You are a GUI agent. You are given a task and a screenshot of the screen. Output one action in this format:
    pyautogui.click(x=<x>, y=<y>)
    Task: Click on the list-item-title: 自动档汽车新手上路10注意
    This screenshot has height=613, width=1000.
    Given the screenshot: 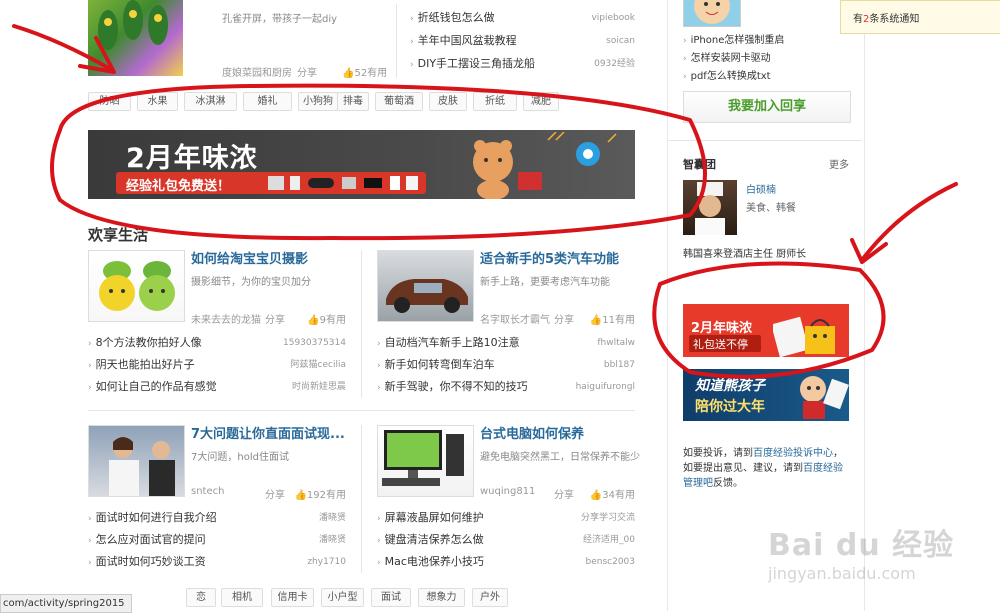 What is the action you would take?
    pyautogui.click(x=452, y=342)
    